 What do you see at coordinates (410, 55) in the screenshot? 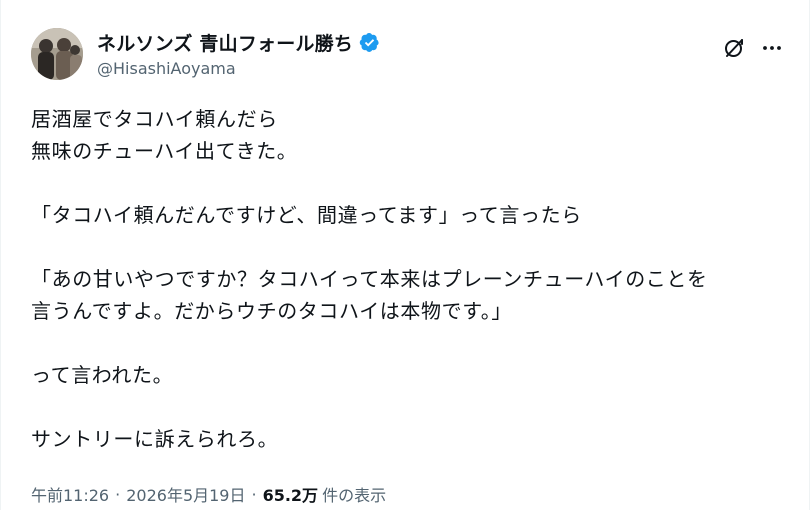
I see `tweet-header: ネルソンズ 青山フォール勝ち @HisashiAoyama` at bounding box center [410, 55].